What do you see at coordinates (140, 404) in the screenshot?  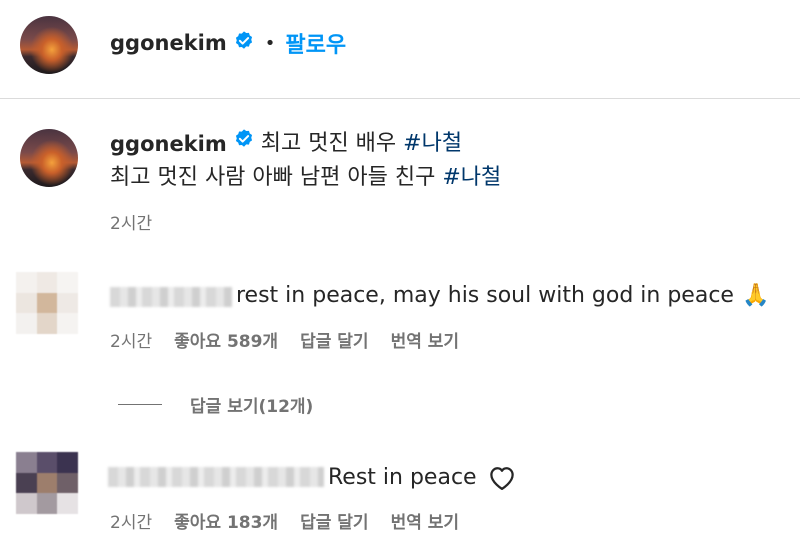 I see `replies-line` at bounding box center [140, 404].